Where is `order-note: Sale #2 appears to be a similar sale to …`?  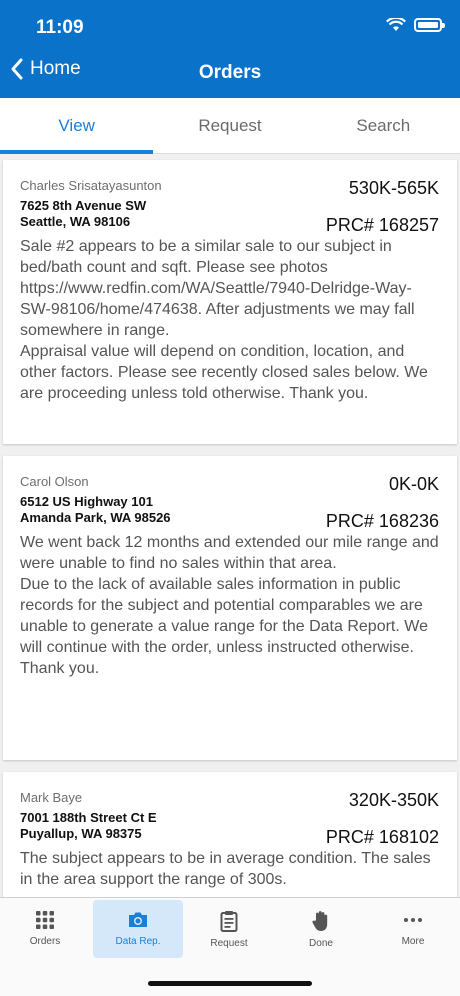
order-note: Sale #2 appears to be a similar sale to … is located at coordinates (224, 320).